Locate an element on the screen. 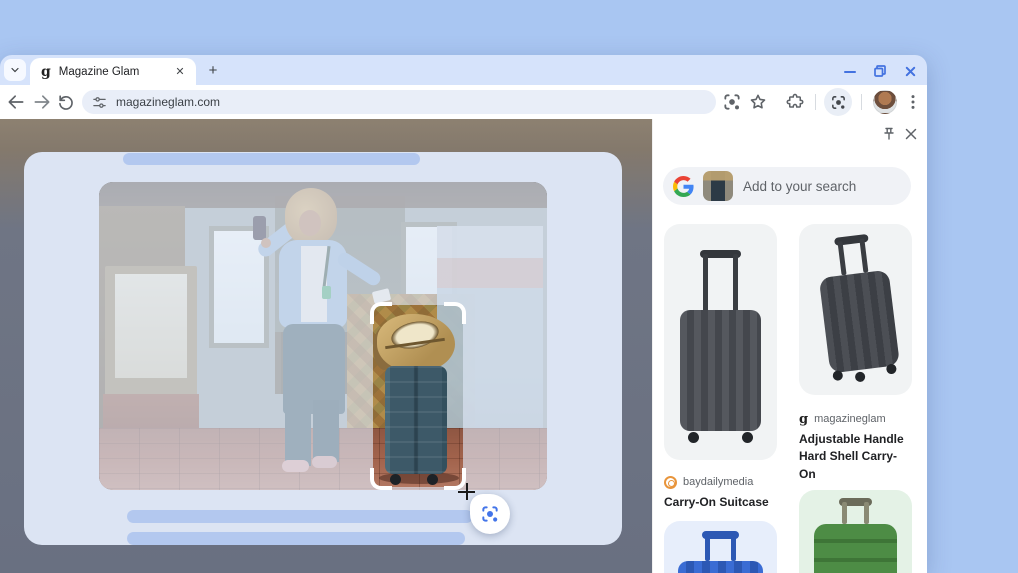 Image resolution: width=1018 pixels, height=573 pixels. back-icon is located at coordinates (16, 102).